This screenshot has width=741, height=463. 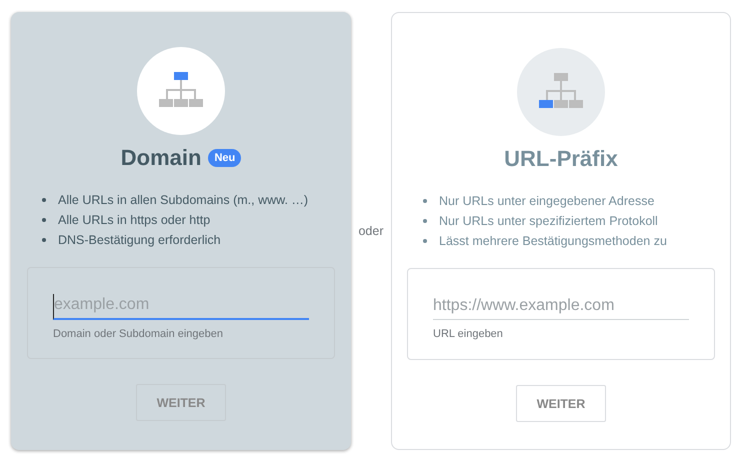 What do you see at coordinates (546, 201) in the screenshot?
I see `feature-text: Nur URLs unter eingegebener Adresse` at bounding box center [546, 201].